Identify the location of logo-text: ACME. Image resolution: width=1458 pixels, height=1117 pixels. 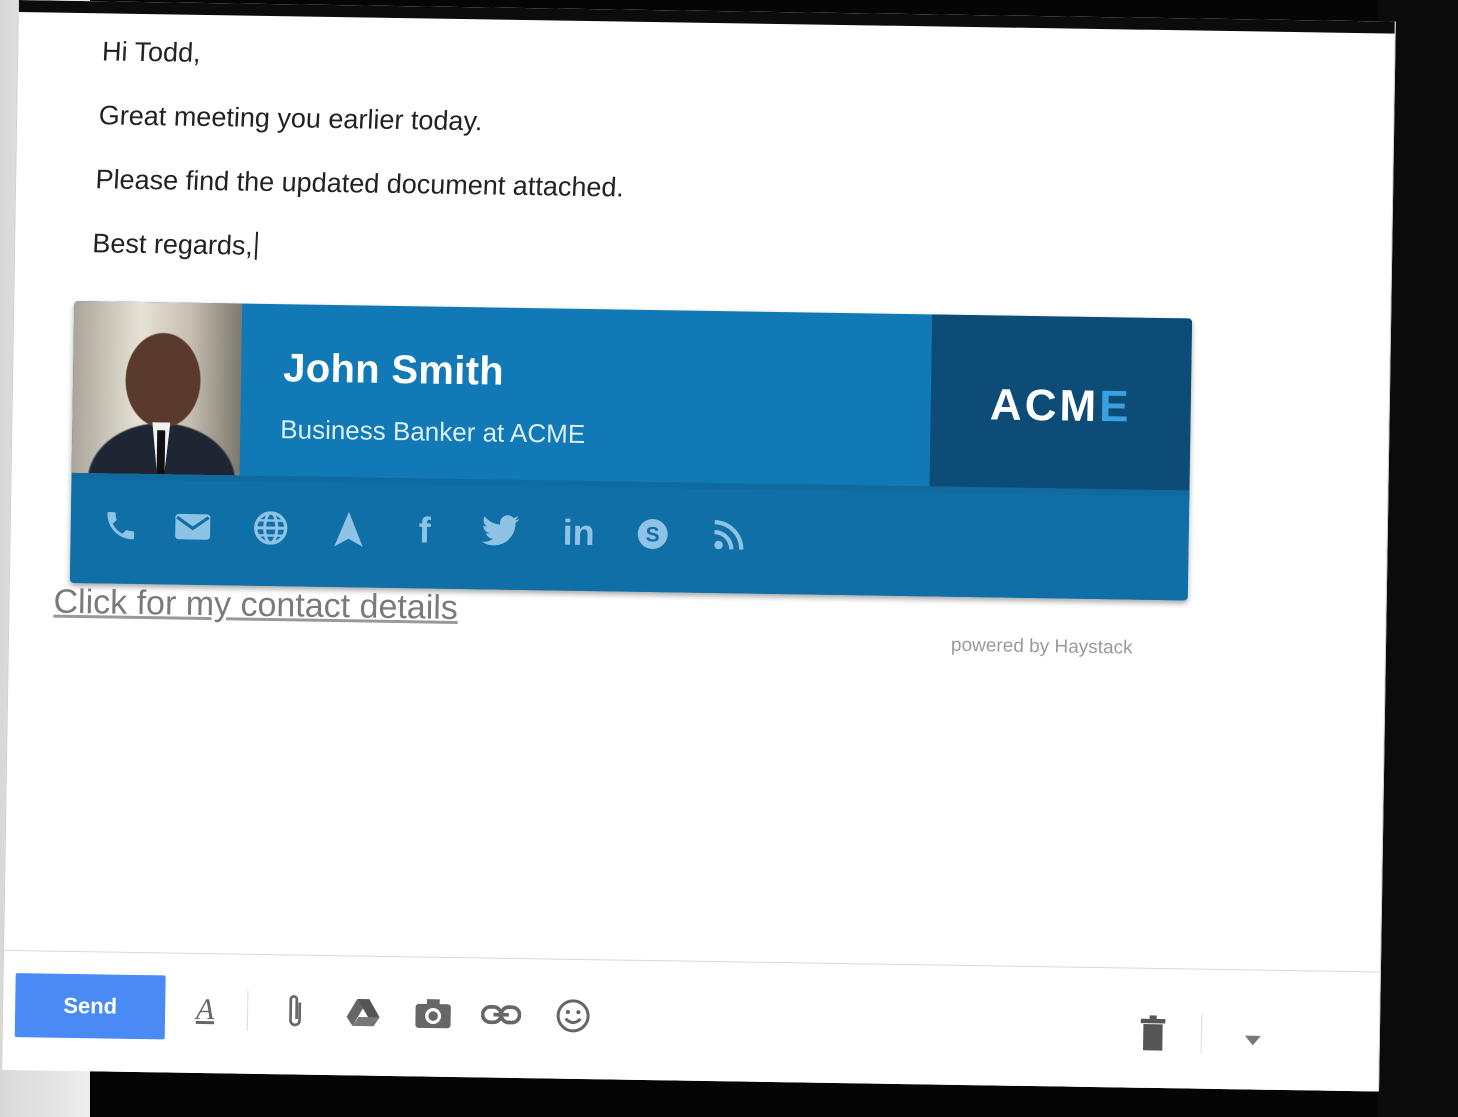
(1061, 406).